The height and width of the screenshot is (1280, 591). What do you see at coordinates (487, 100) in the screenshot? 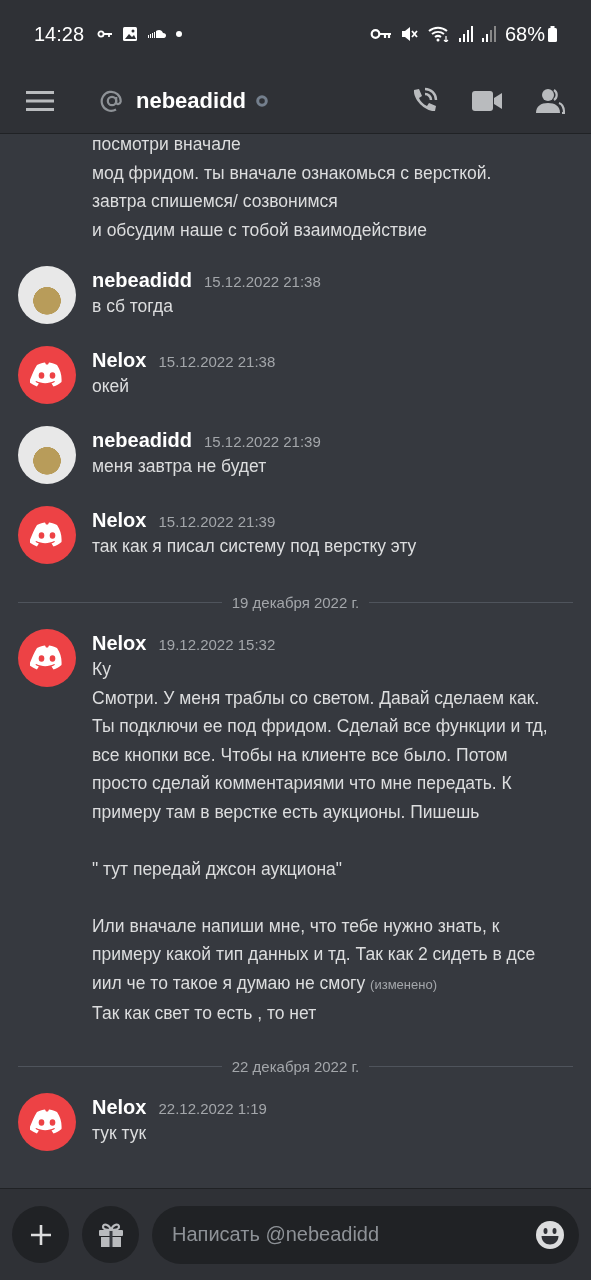
I see `video-camera-icon` at bounding box center [487, 100].